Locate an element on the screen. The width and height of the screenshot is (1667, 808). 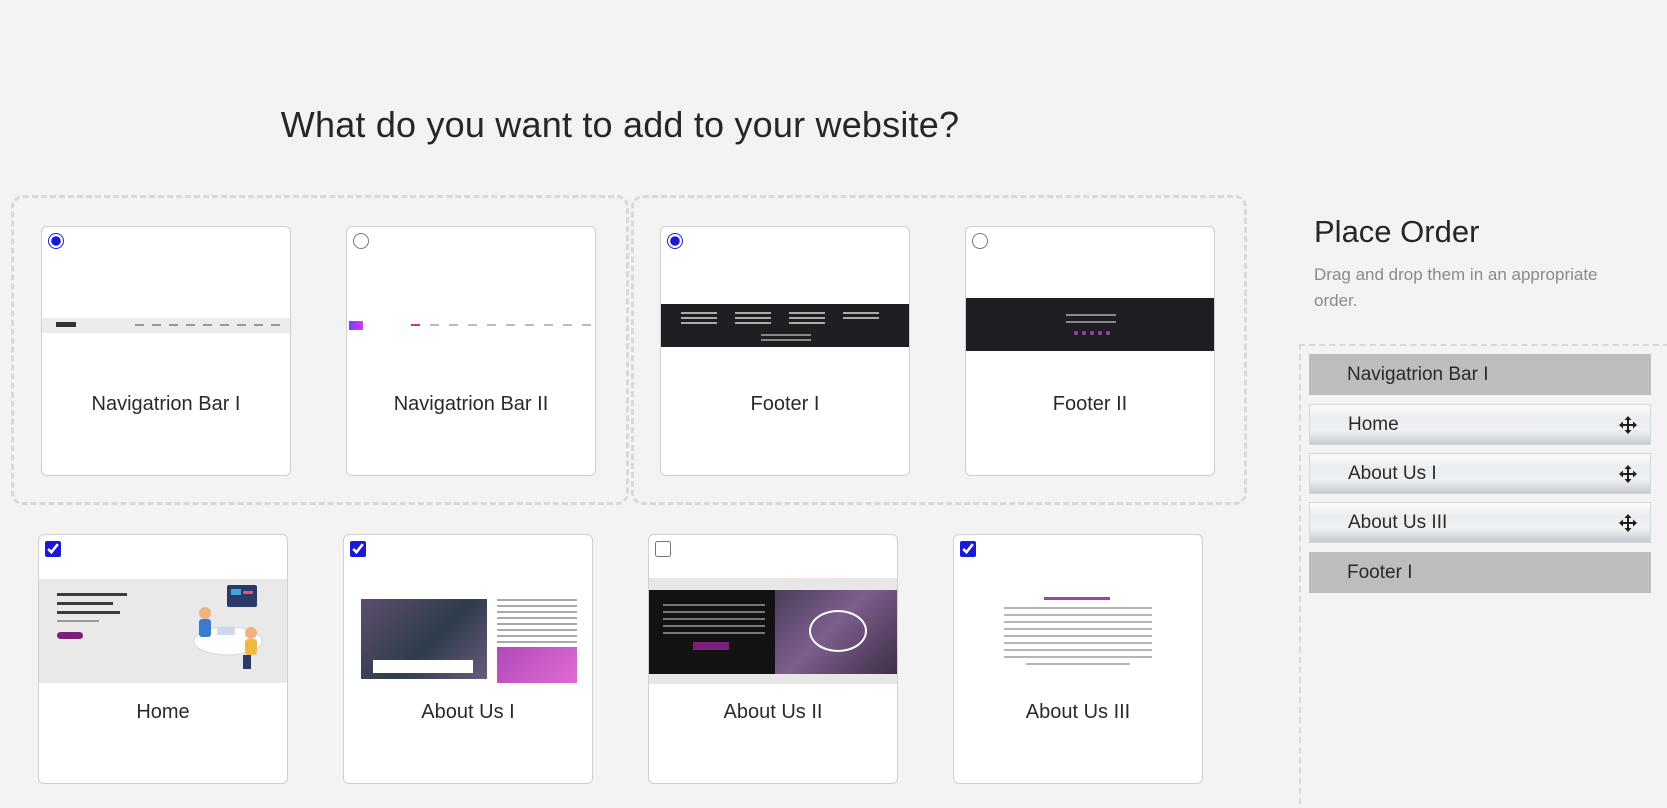
option-label: Navigatrion Bar II is located at coordinates (471, 404).